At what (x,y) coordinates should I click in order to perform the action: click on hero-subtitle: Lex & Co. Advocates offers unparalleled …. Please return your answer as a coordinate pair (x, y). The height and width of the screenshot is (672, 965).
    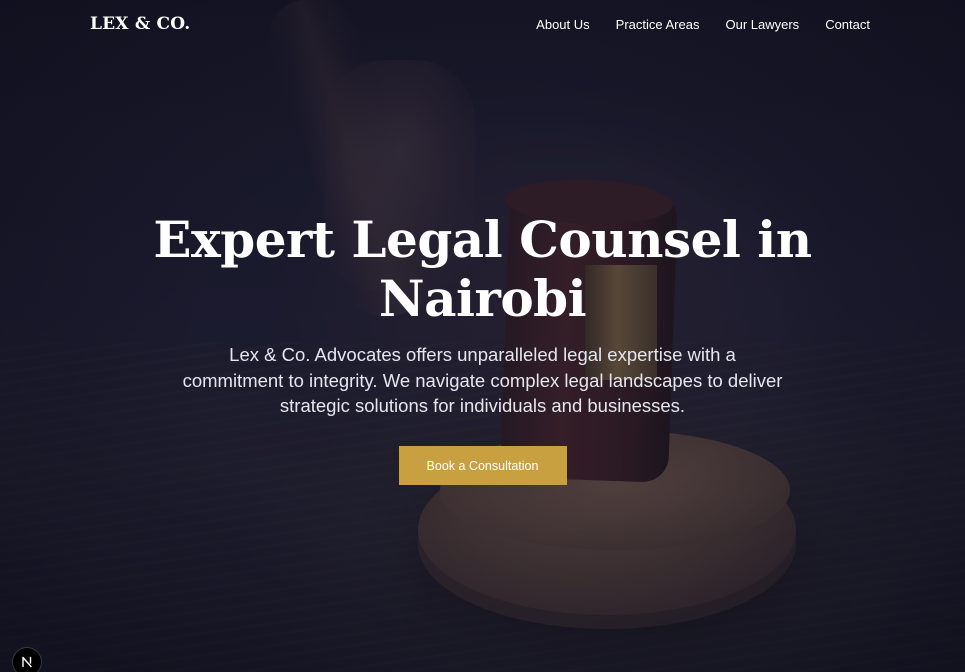
    Looking at the image, I should click on (482, 380).